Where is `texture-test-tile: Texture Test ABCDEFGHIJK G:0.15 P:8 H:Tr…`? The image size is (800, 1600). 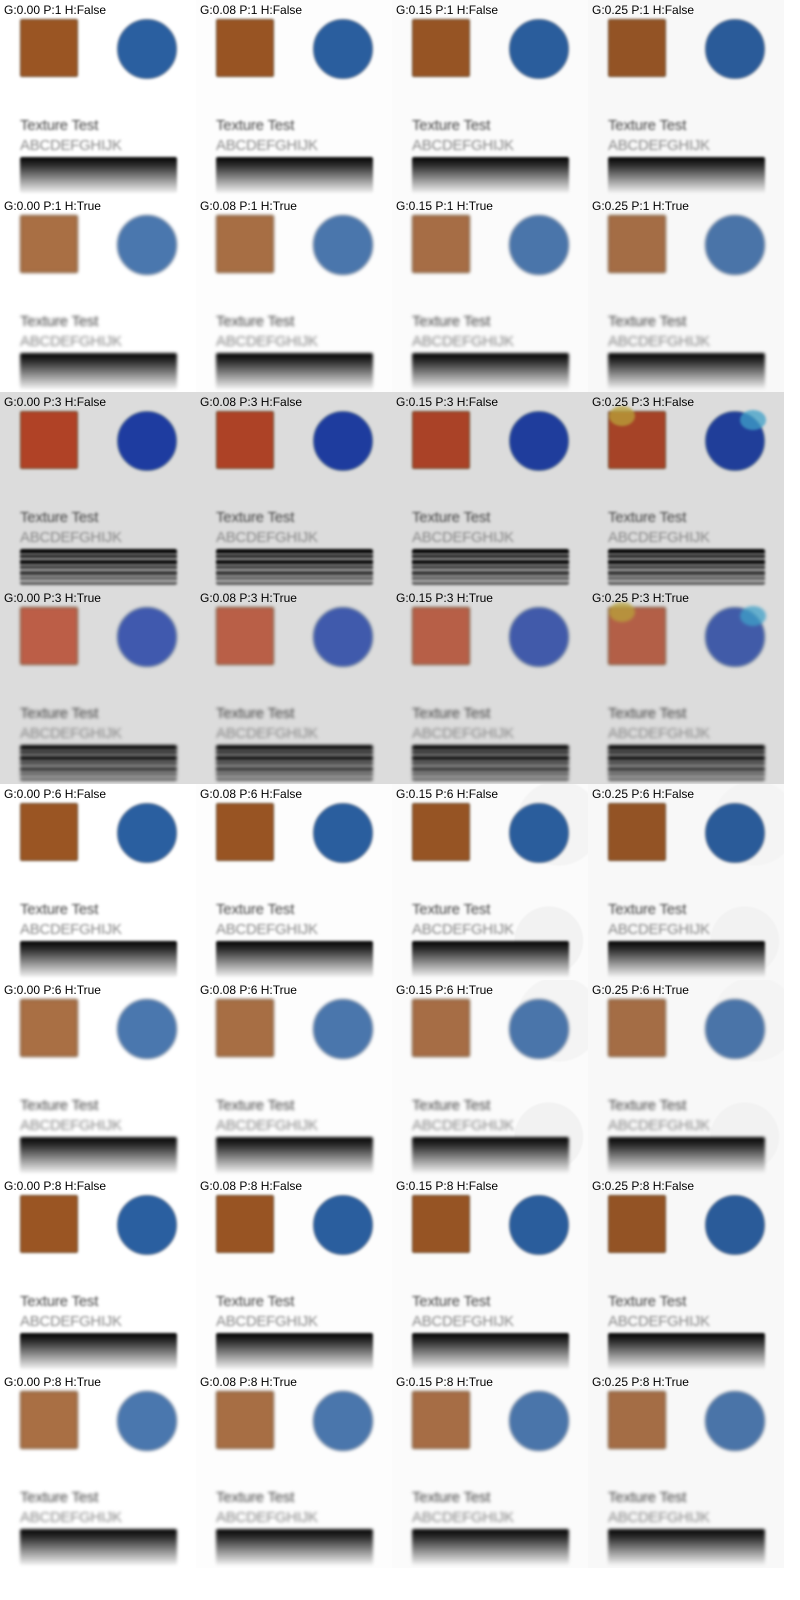
texture-test-tile: Texture Test ABCDEFGHIJK G:0.15 P:8 H:Tr… is located at coordinates (490, 1470).